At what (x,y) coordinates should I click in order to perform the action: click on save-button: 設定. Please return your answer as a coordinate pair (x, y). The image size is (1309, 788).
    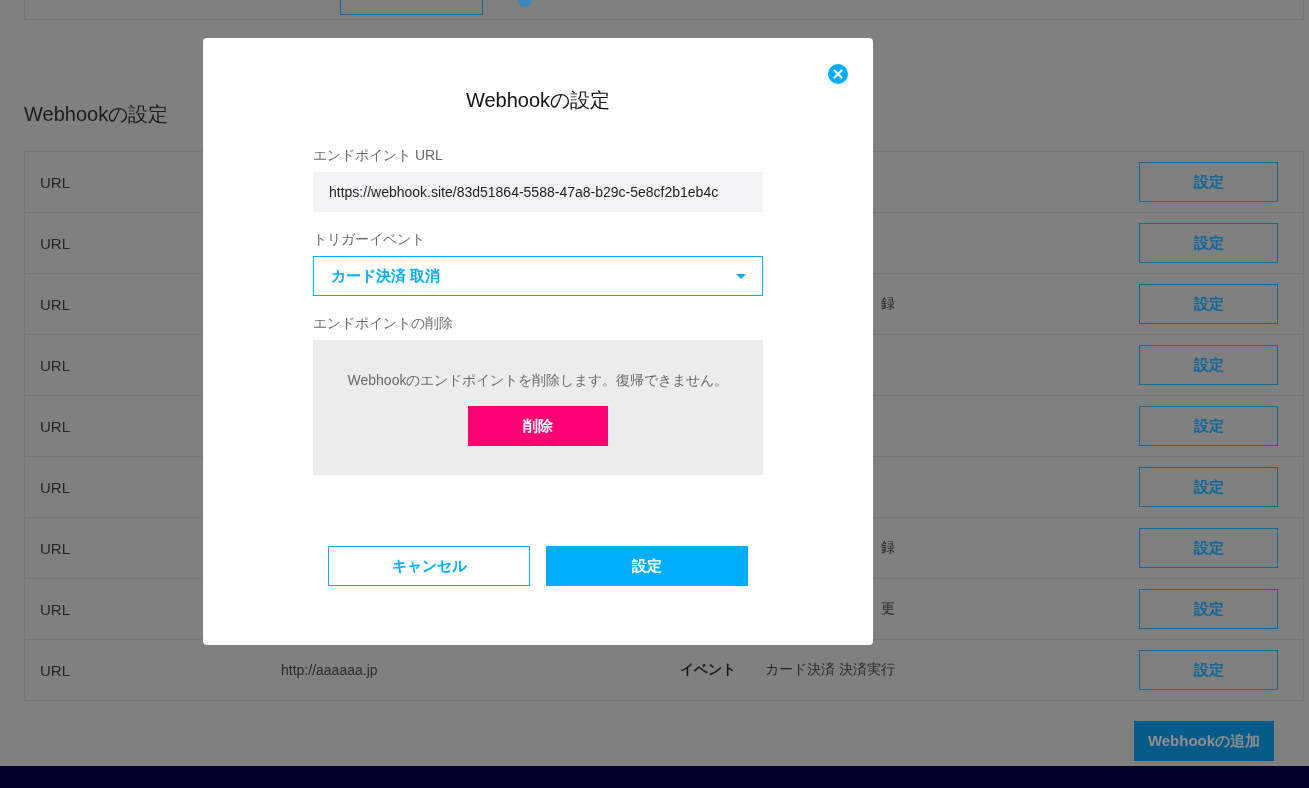
    Looking at the image, I should click on (647, 566).